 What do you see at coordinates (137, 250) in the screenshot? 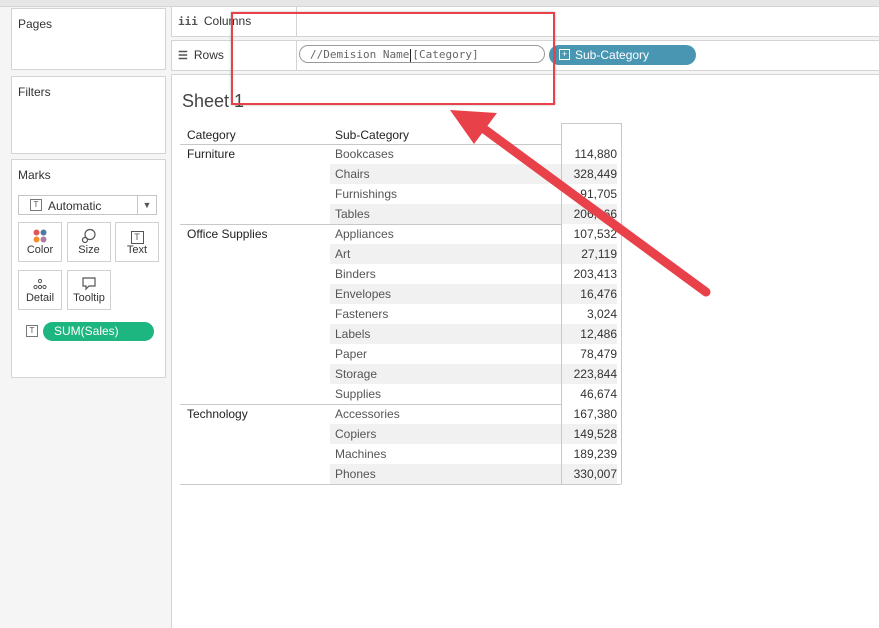
I see `text-label: Text` at bounding box center [137, 250].